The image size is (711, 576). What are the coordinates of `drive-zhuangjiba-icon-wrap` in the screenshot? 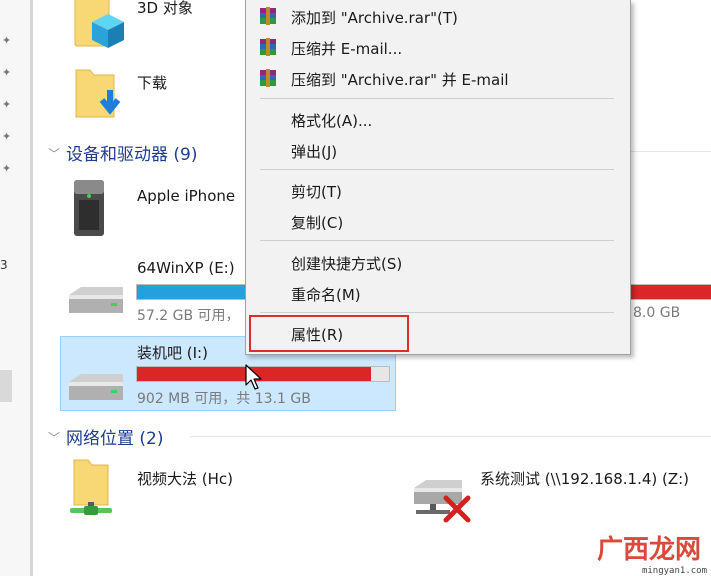 It's located at (96, 388).